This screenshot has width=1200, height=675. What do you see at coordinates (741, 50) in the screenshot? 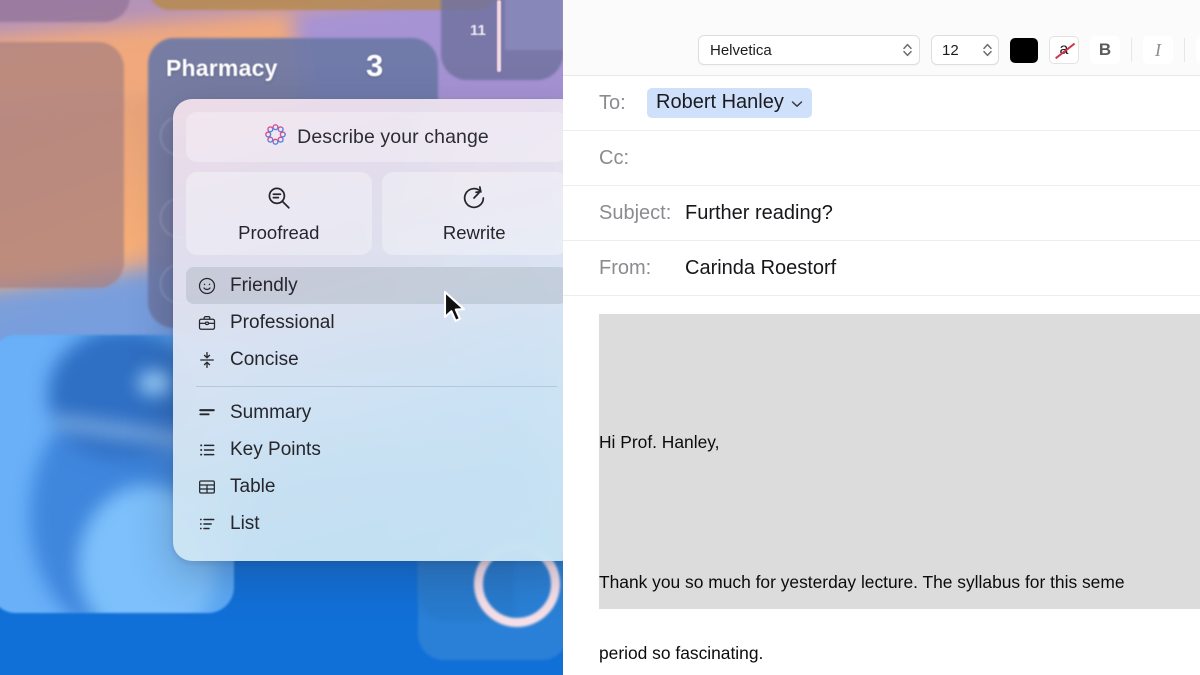
I see `font-family-value: Helvetica` at bounding box center [741, 50].